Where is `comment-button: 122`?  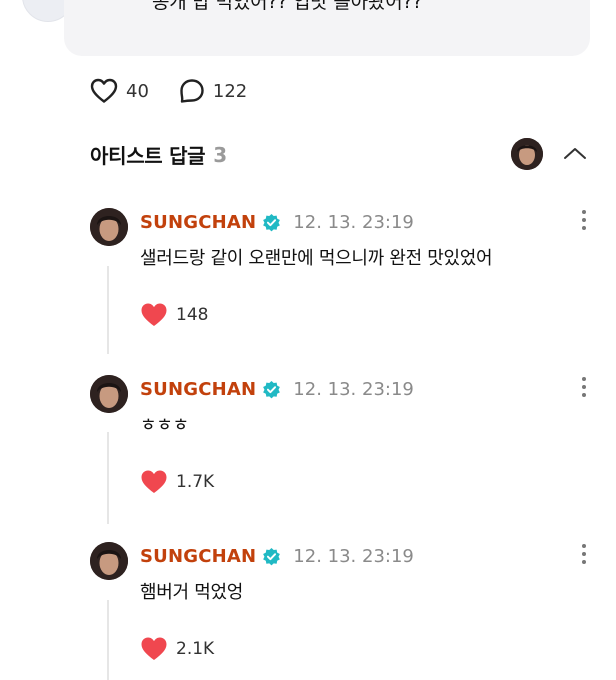 comment-button: 122 is located at coordinates (213, 91).